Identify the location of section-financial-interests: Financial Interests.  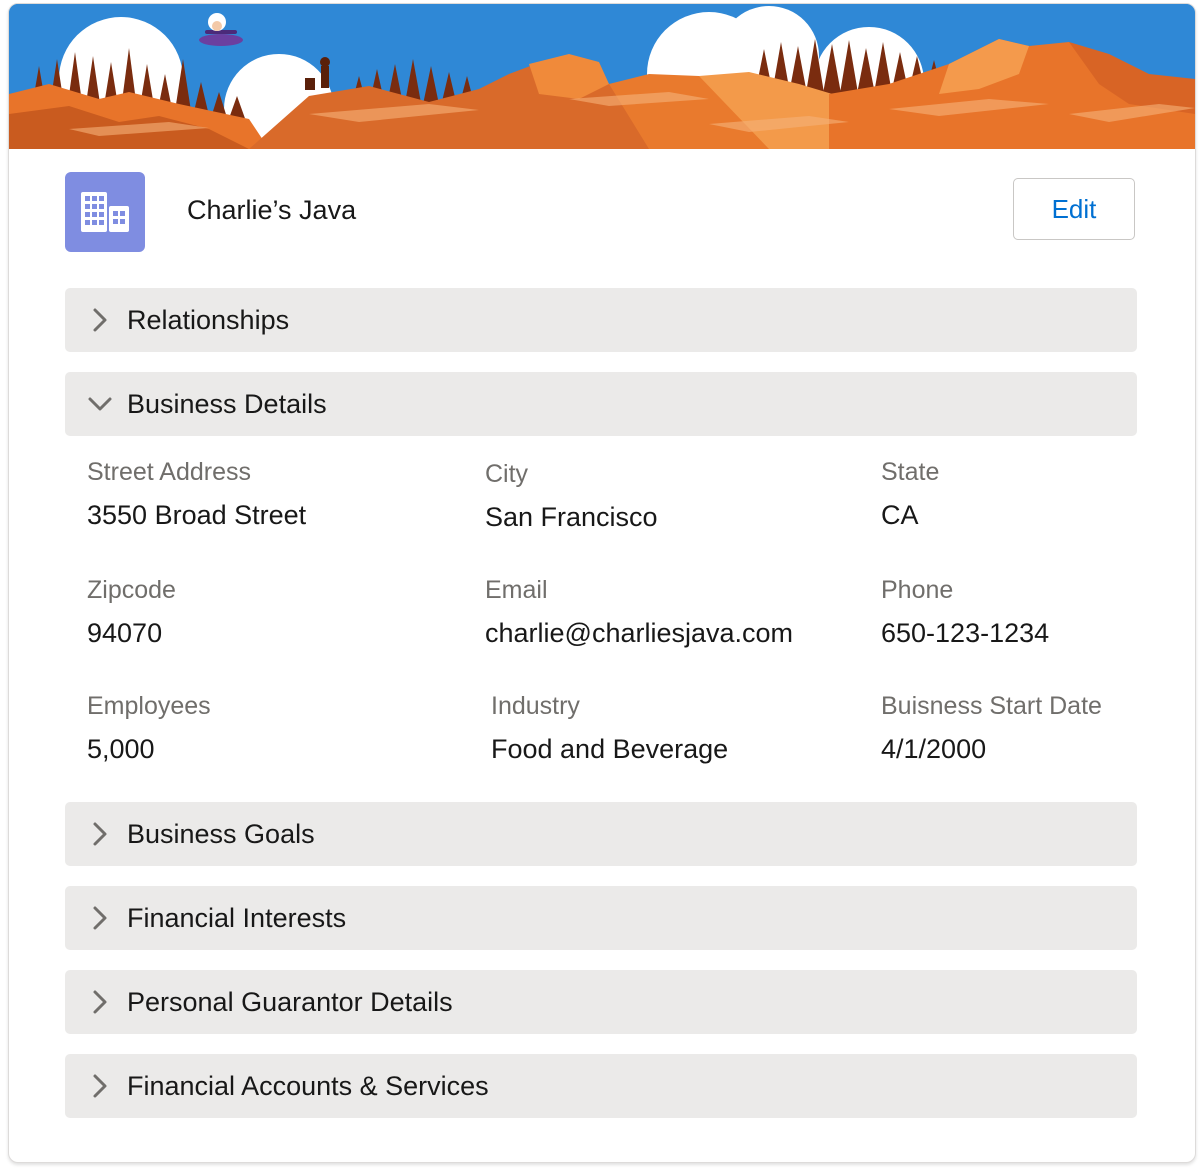
(601, 918).